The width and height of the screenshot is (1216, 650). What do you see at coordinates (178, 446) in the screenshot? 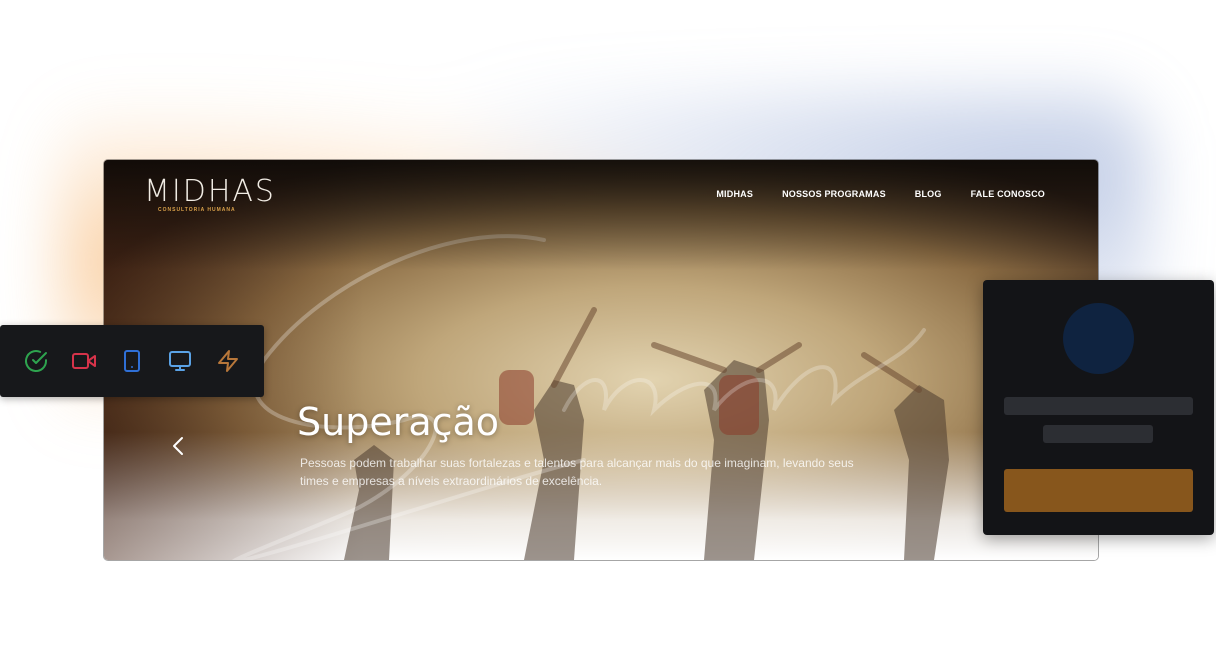
I see `chevron-left-icon` at bounding box center [178, 446].